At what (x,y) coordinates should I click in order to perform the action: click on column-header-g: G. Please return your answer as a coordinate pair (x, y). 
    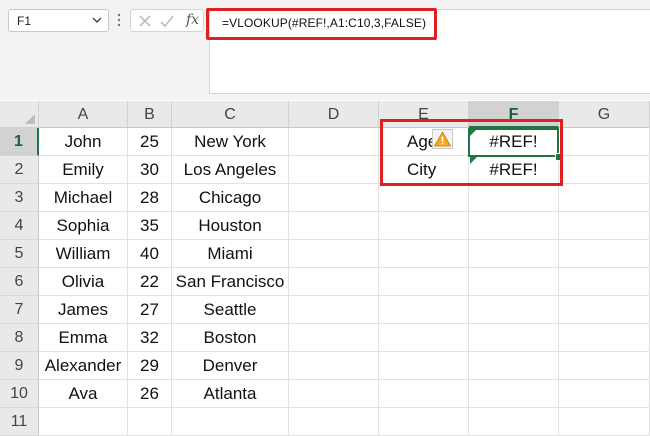
    Looking at the image, I should click on (604, 114).